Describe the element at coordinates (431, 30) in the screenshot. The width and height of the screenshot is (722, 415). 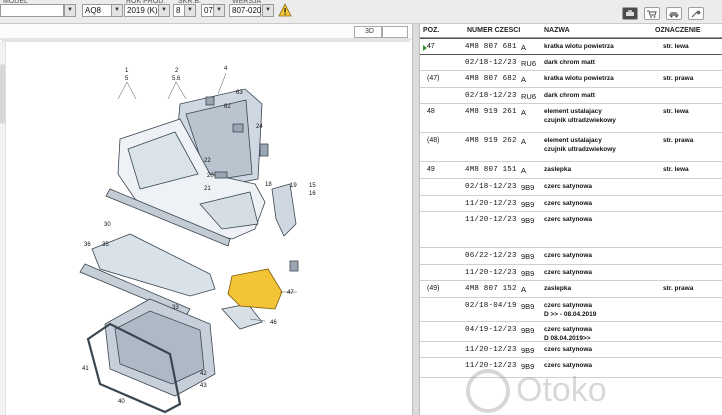
I see `col-pos: POZ.` at that location.